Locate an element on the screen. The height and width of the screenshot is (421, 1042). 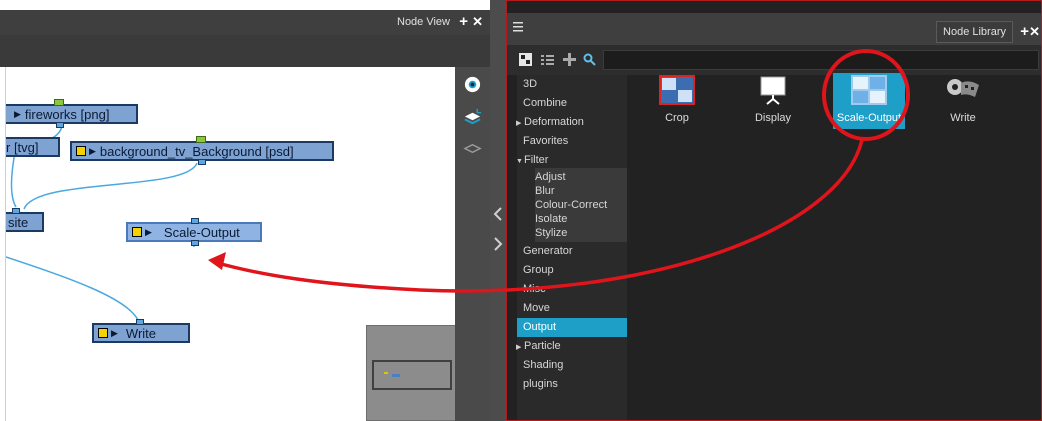
layers-icon is located at coordinates (472, 116).